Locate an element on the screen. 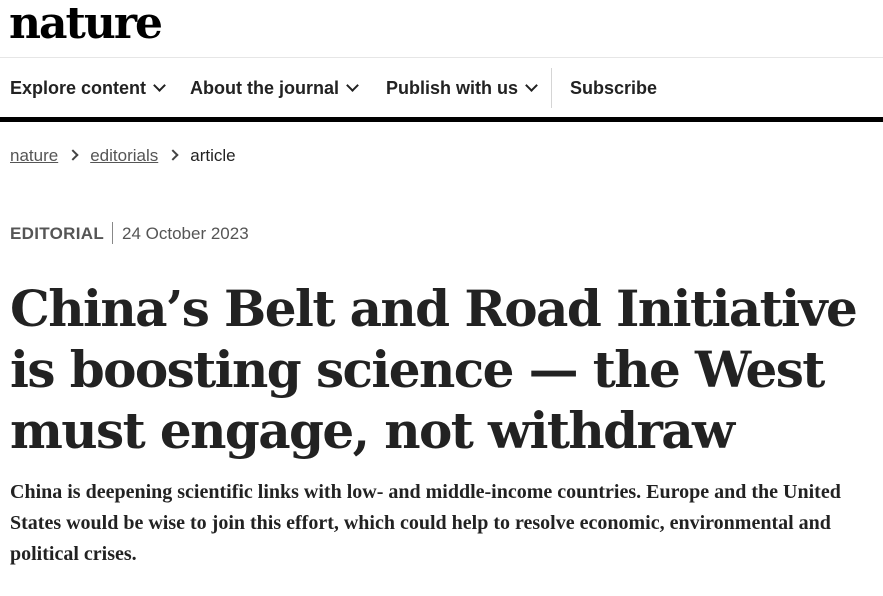 The height and width of the screenshot is (596, 883). article-date: 24 October 2023 is located at coordinates (185, 233).